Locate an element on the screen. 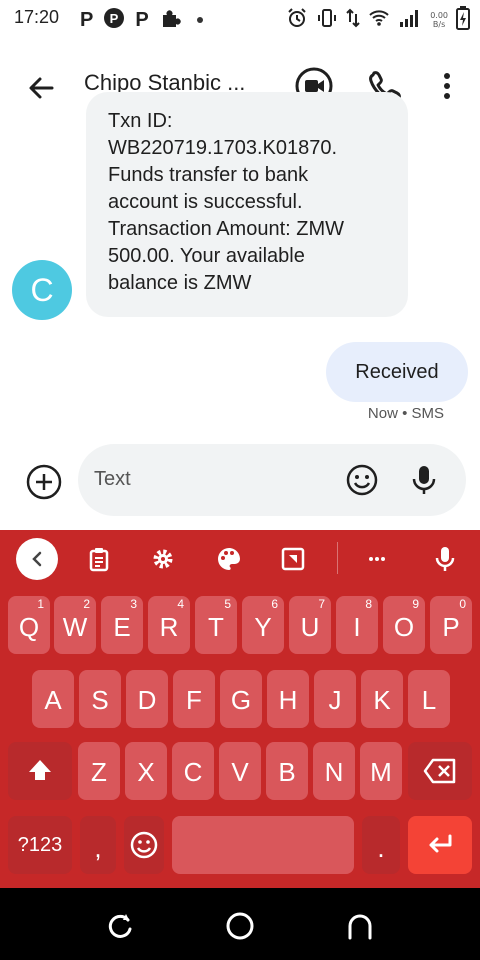 This screenshot has width=480, height=960. more-vert-icon is located at coordinates (447, 86).